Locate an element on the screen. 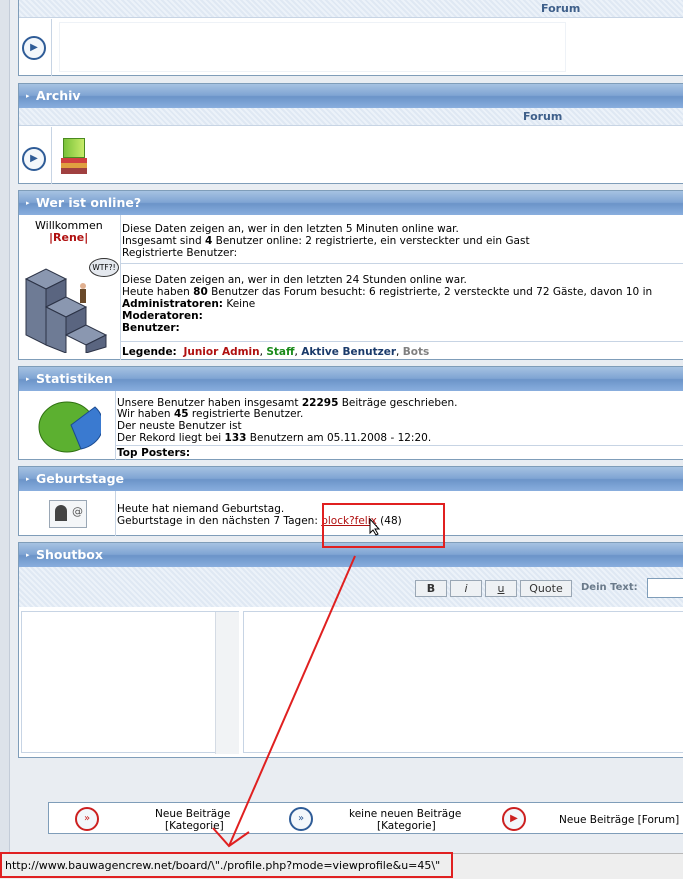 The width and height of the screenshot is (683, 879). annotation-arrow is located at coordinates (284, 701).